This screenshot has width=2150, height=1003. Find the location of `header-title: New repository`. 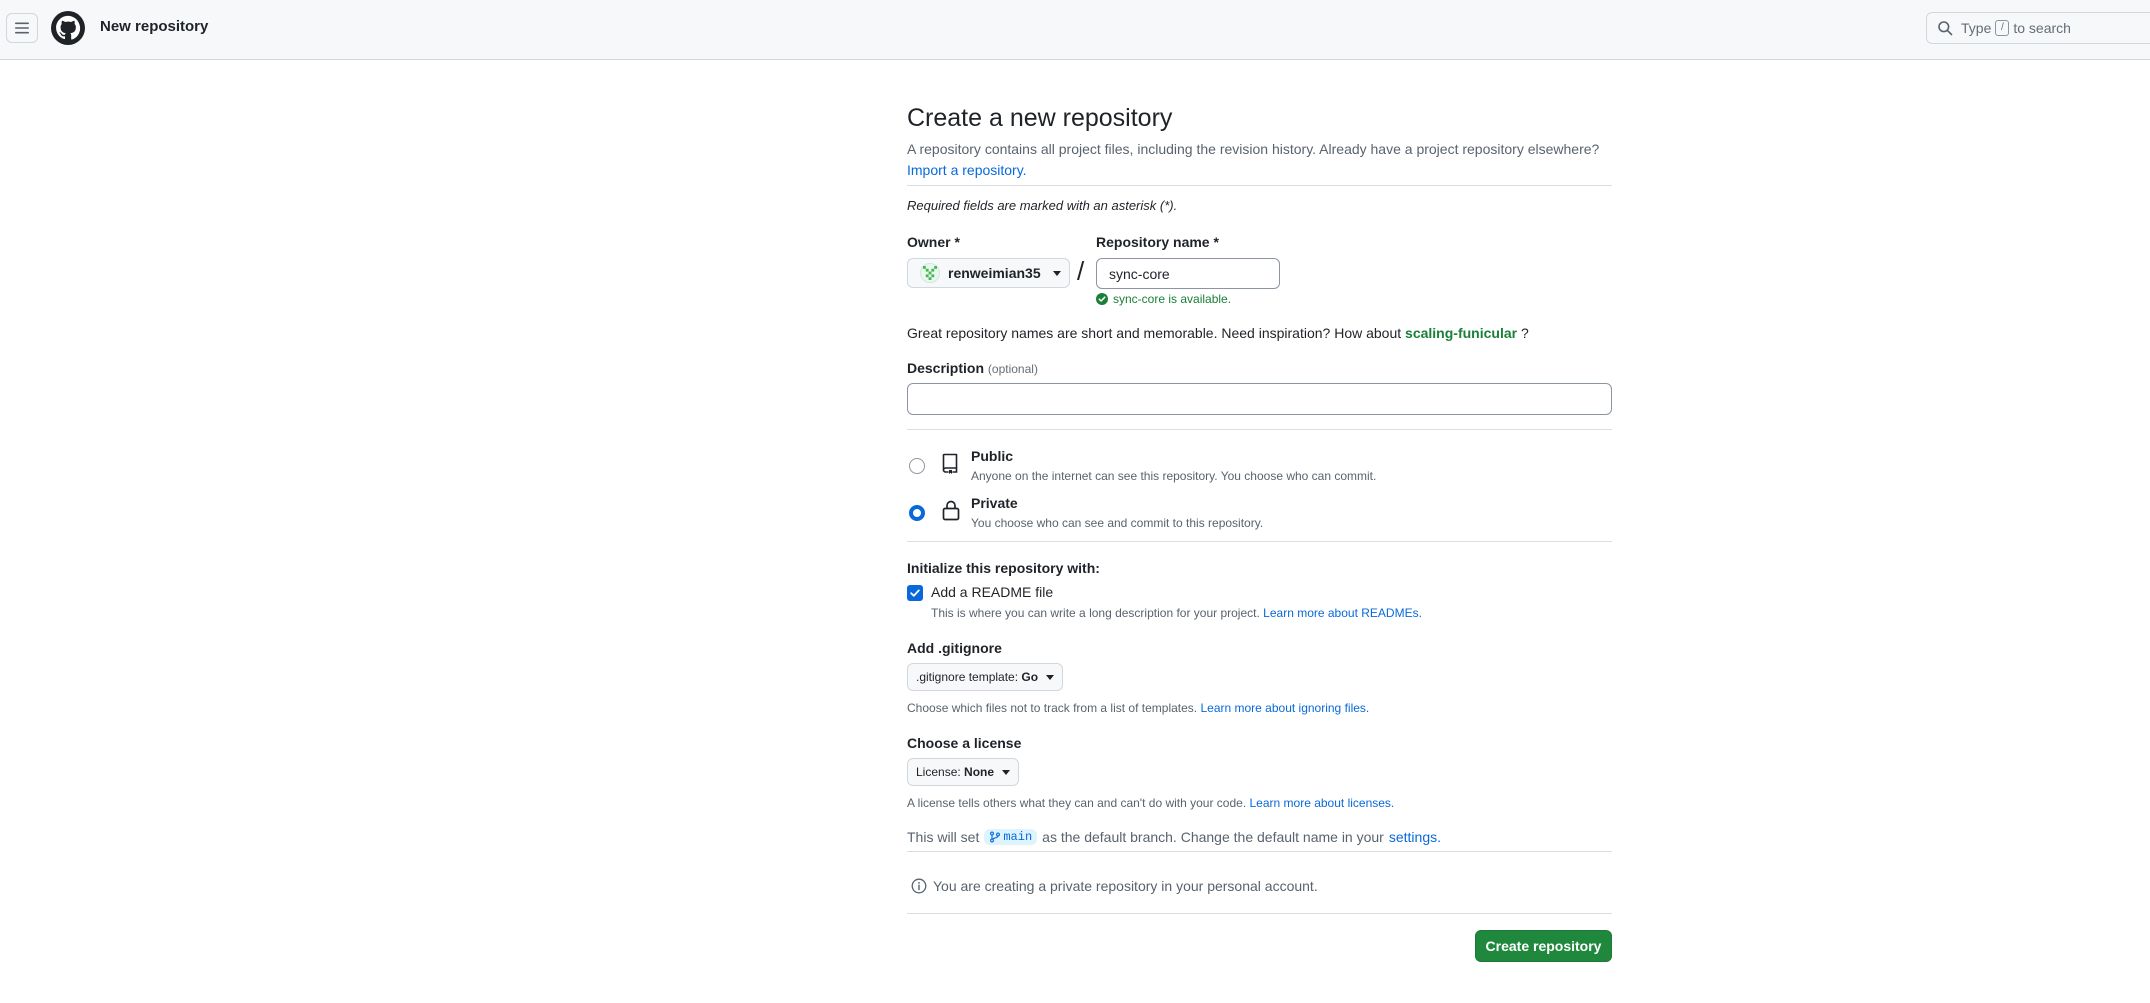

header-title: New repository is located at coordinates (154, 26).